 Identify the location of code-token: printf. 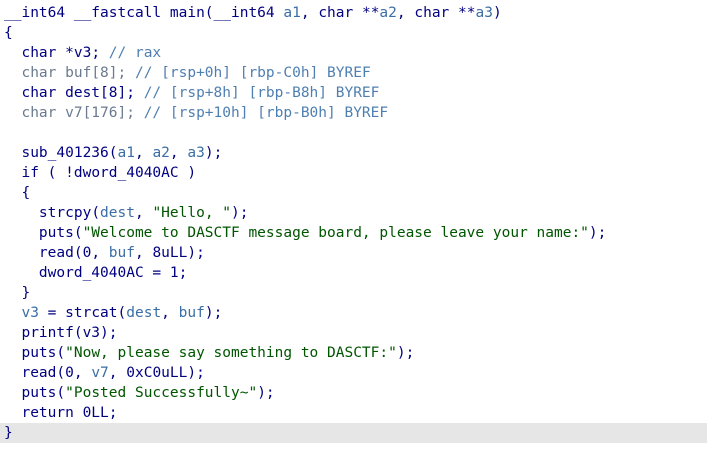
(39, 333).